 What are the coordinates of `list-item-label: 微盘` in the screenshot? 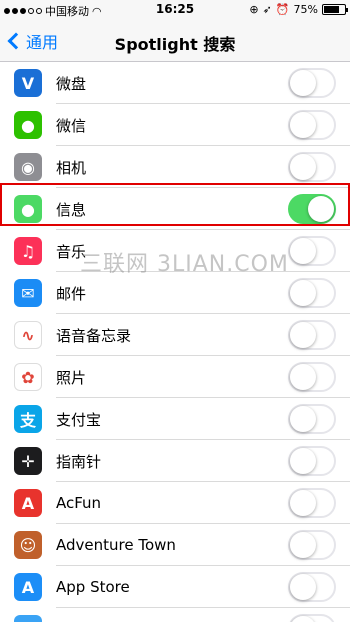 It's located at (71, 83).